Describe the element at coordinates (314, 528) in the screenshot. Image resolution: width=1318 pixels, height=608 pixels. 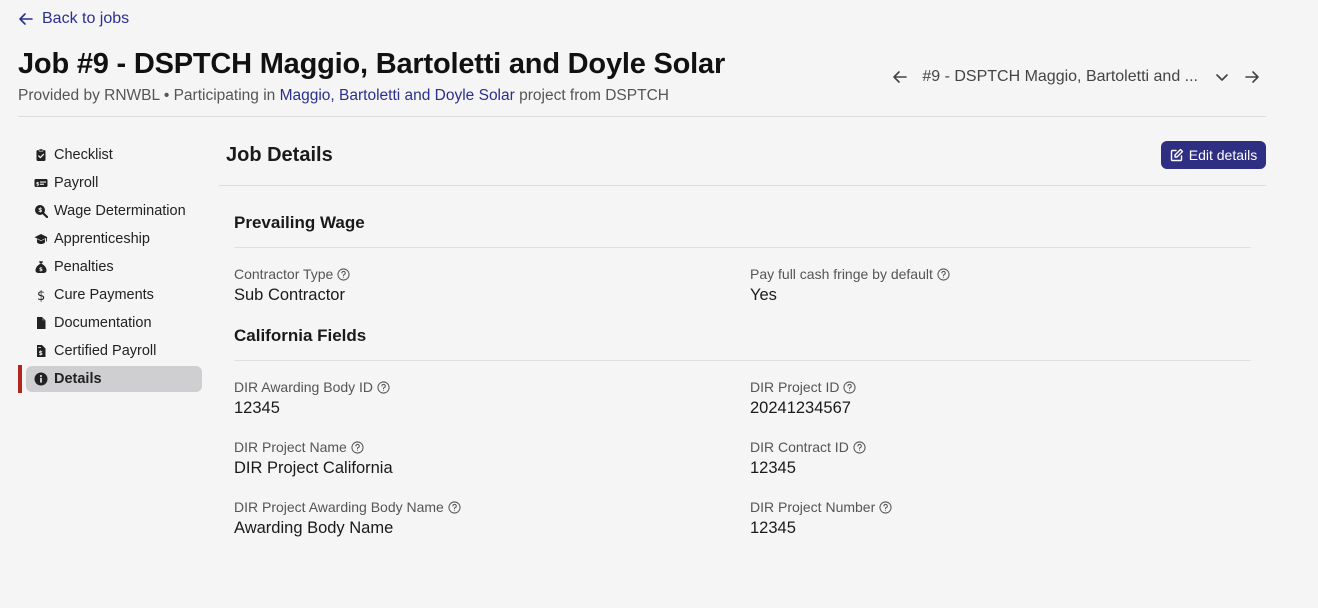
I see `field-value: Awarding Body Name` at that location.